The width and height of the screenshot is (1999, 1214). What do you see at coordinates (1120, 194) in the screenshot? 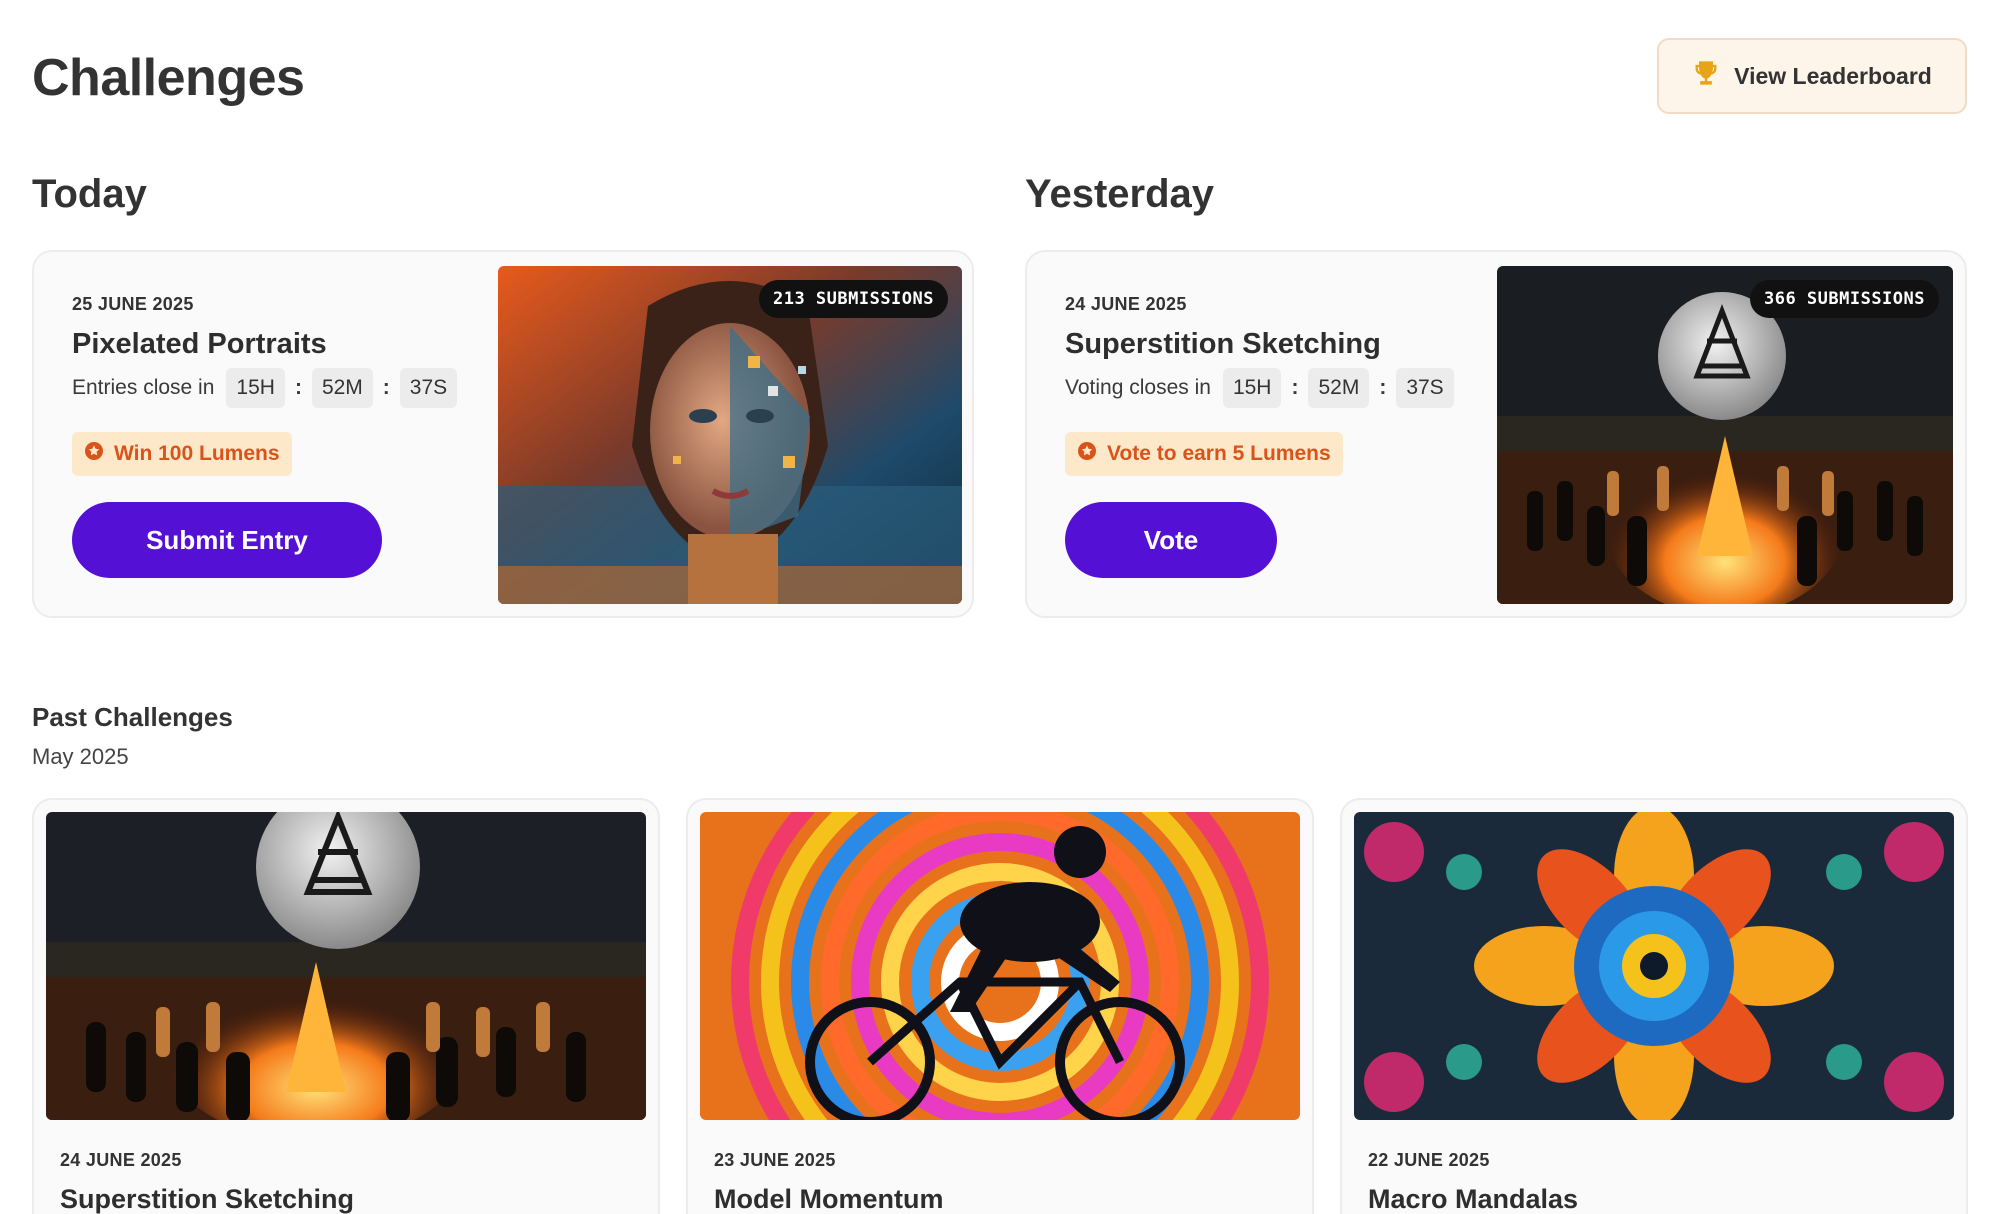
I see `section-title-yesterday: Yesterday` at bounding box center [1120, 194].